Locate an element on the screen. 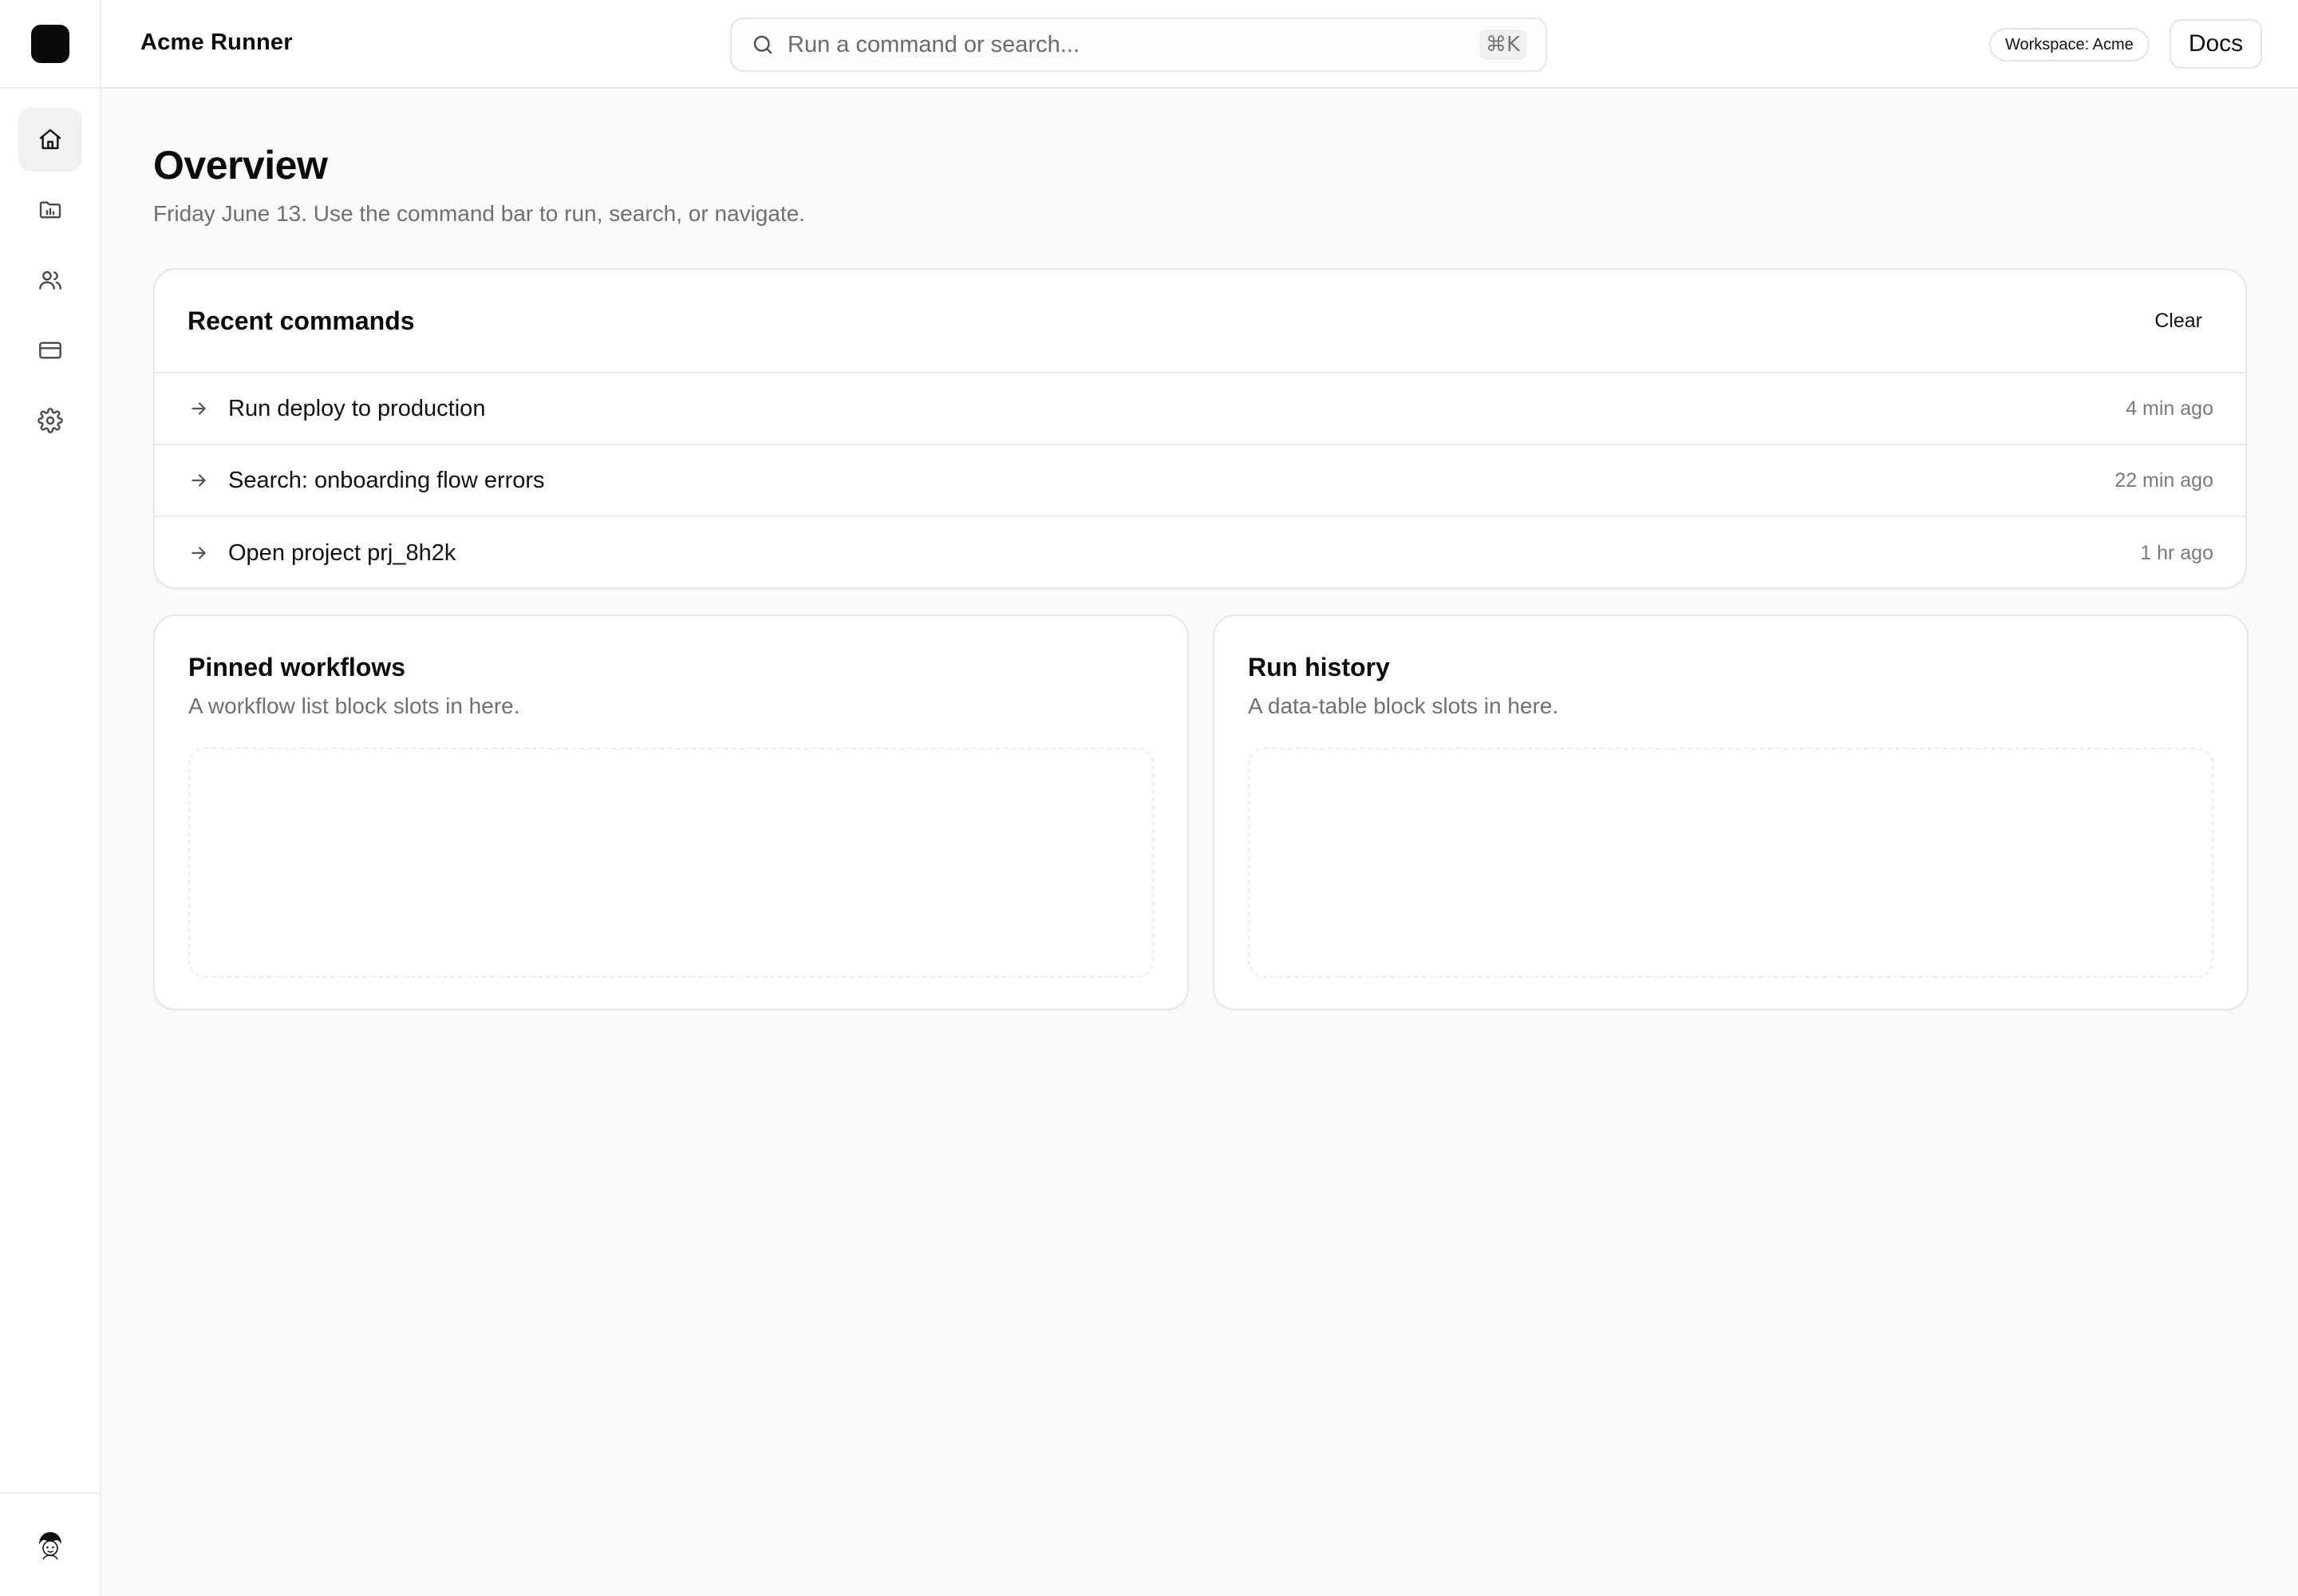  credit-card-icon is located at coordinates (49, 350).